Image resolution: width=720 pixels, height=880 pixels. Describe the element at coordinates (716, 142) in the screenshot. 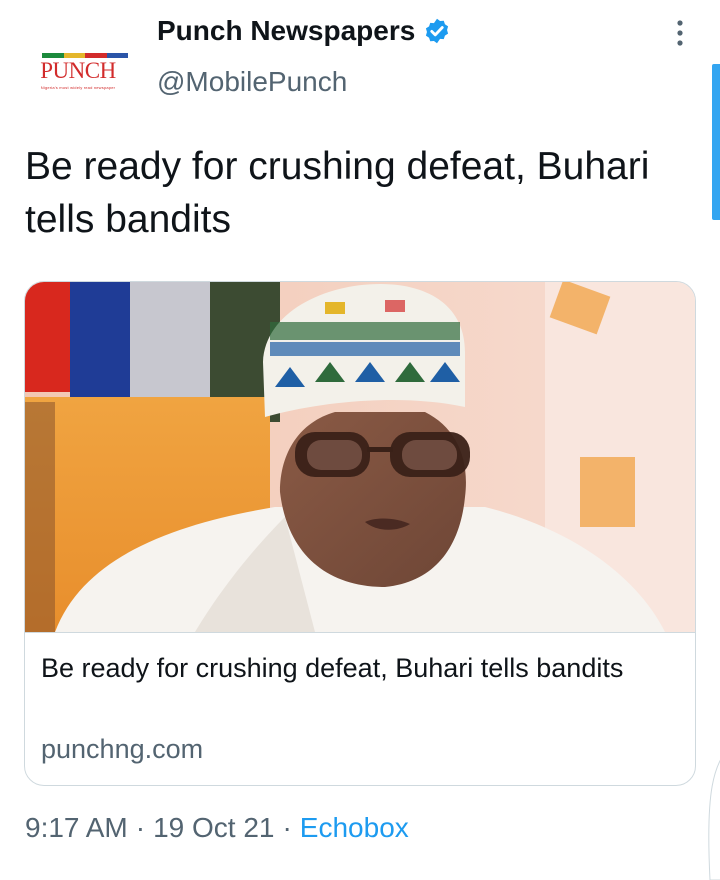

I see `scrollbar` at that location.